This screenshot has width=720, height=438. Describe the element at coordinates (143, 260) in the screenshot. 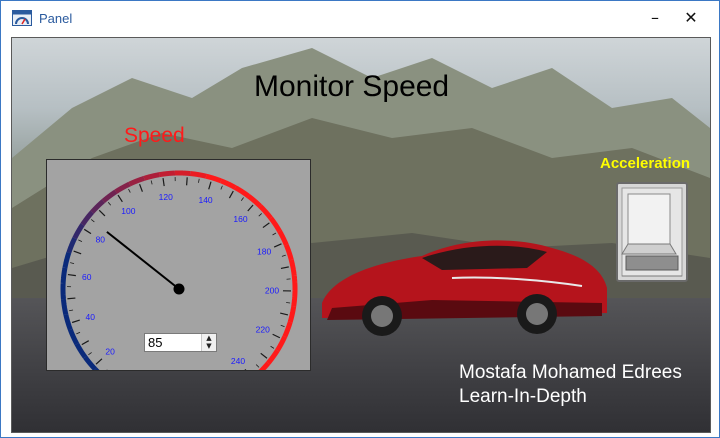

I see `gauge-needle` at that location.